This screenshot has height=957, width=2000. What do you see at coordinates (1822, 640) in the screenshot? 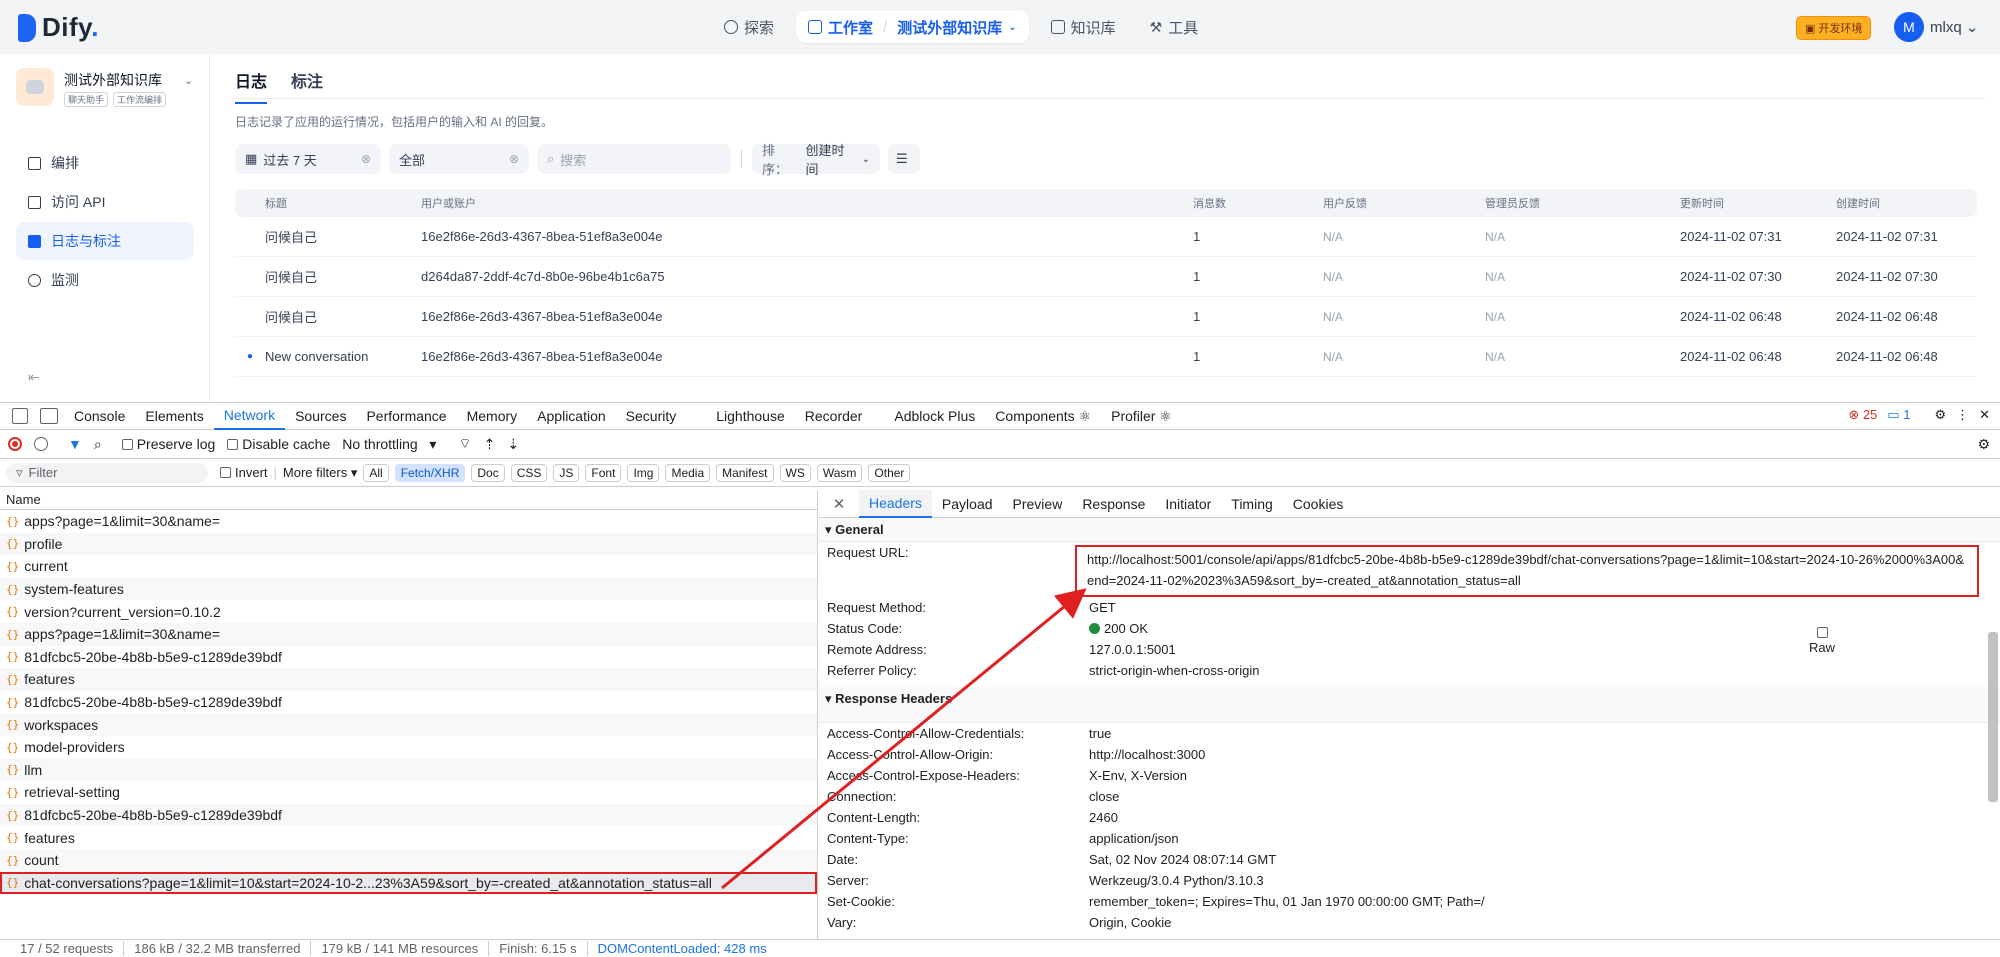
I see `raw-toggle: Raw` at bounding box center [1822, 640].